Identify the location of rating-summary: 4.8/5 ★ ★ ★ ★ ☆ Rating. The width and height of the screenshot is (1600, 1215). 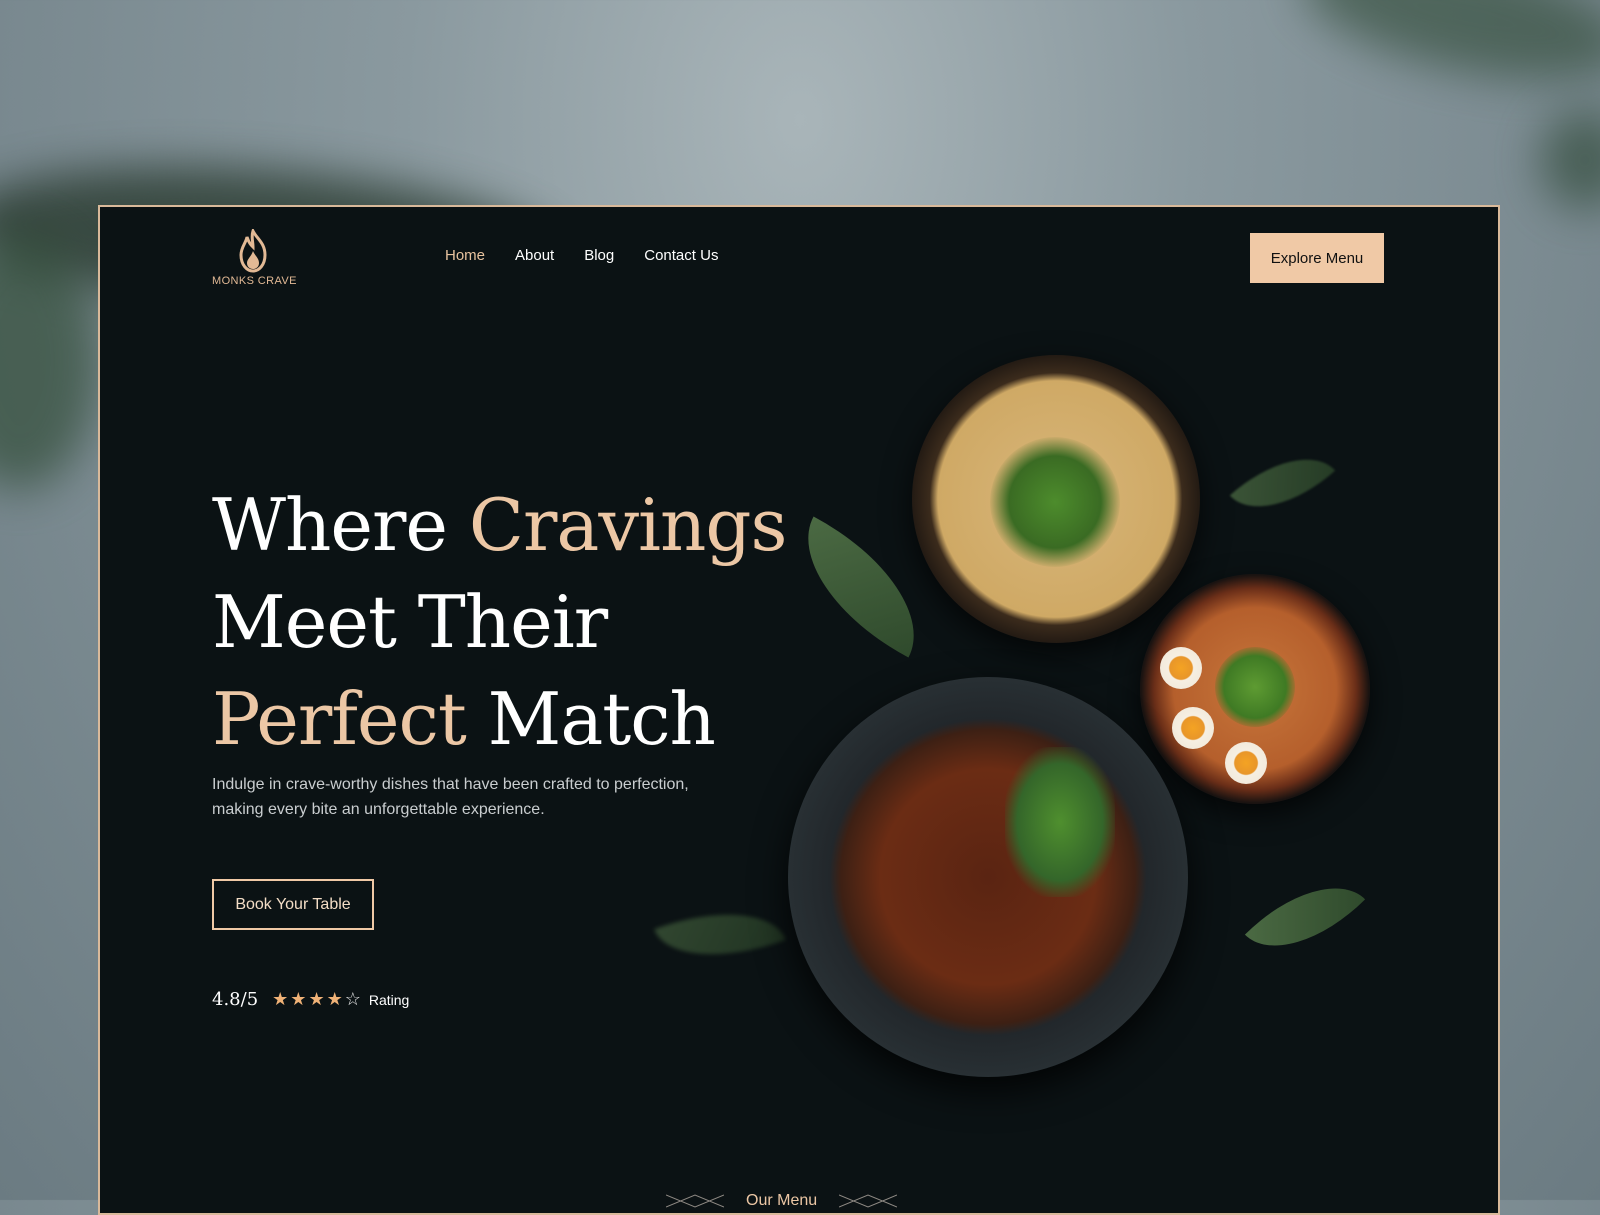
(310, 999).